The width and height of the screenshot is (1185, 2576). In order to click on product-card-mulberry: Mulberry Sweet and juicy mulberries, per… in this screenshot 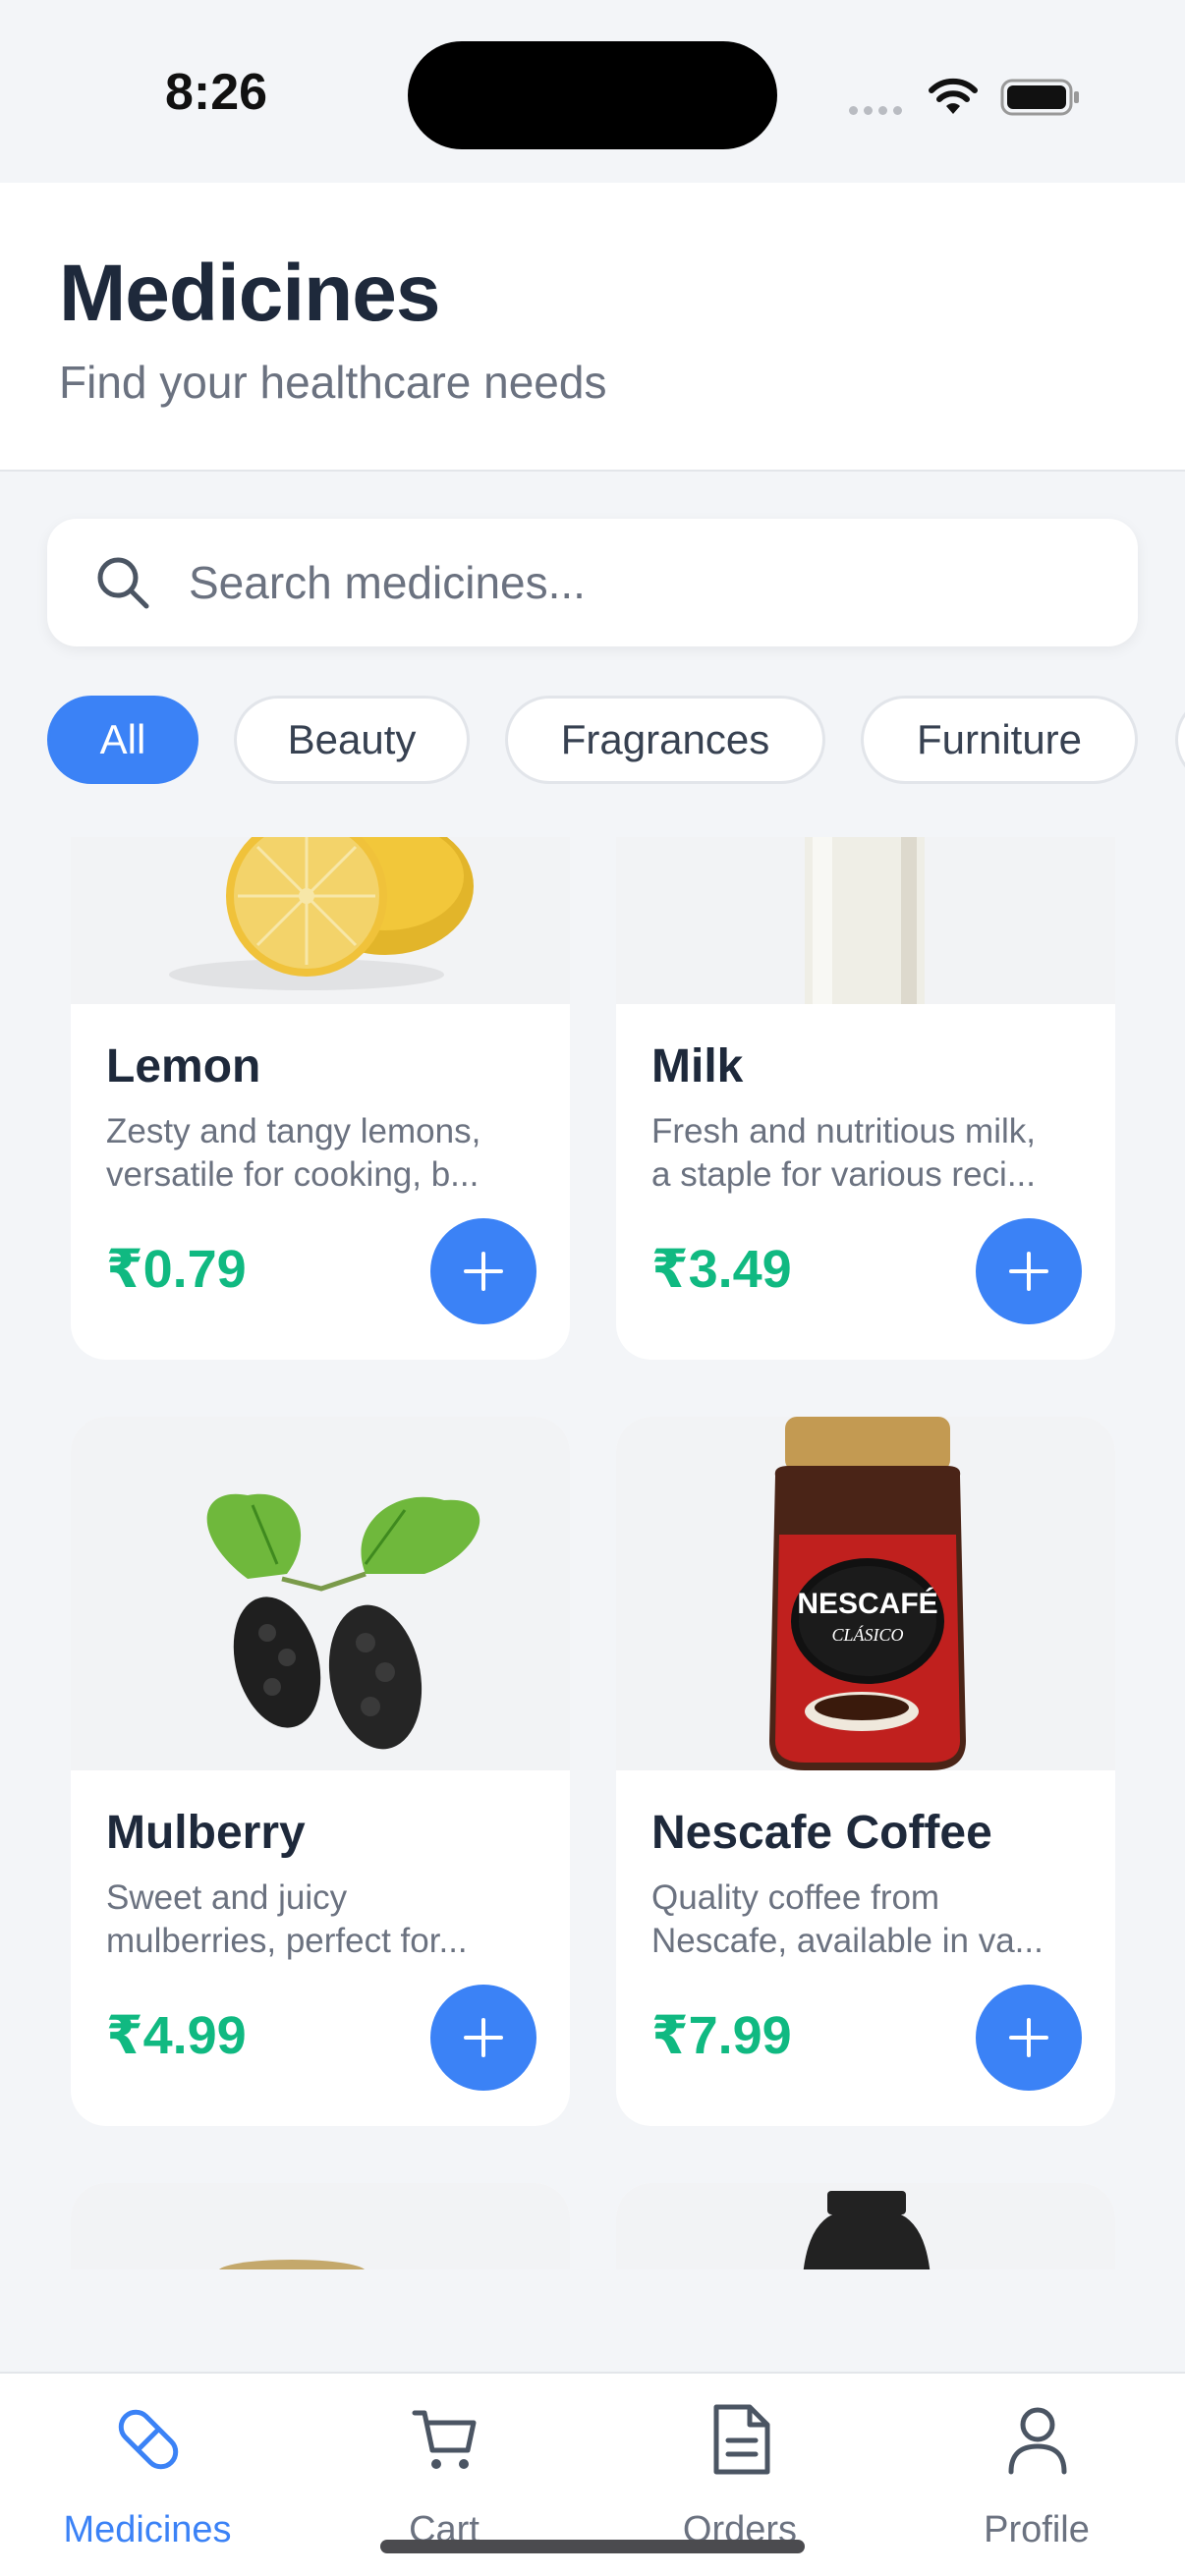, I will do `click(320, 1771)`.